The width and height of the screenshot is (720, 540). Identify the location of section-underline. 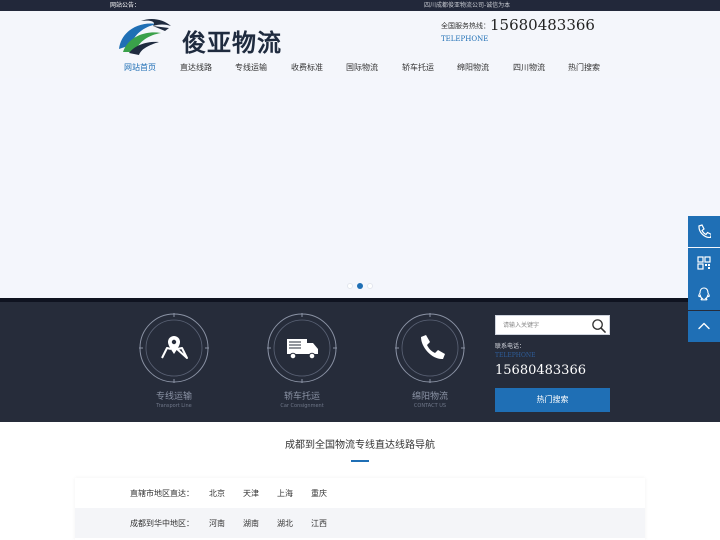
(360, 461).